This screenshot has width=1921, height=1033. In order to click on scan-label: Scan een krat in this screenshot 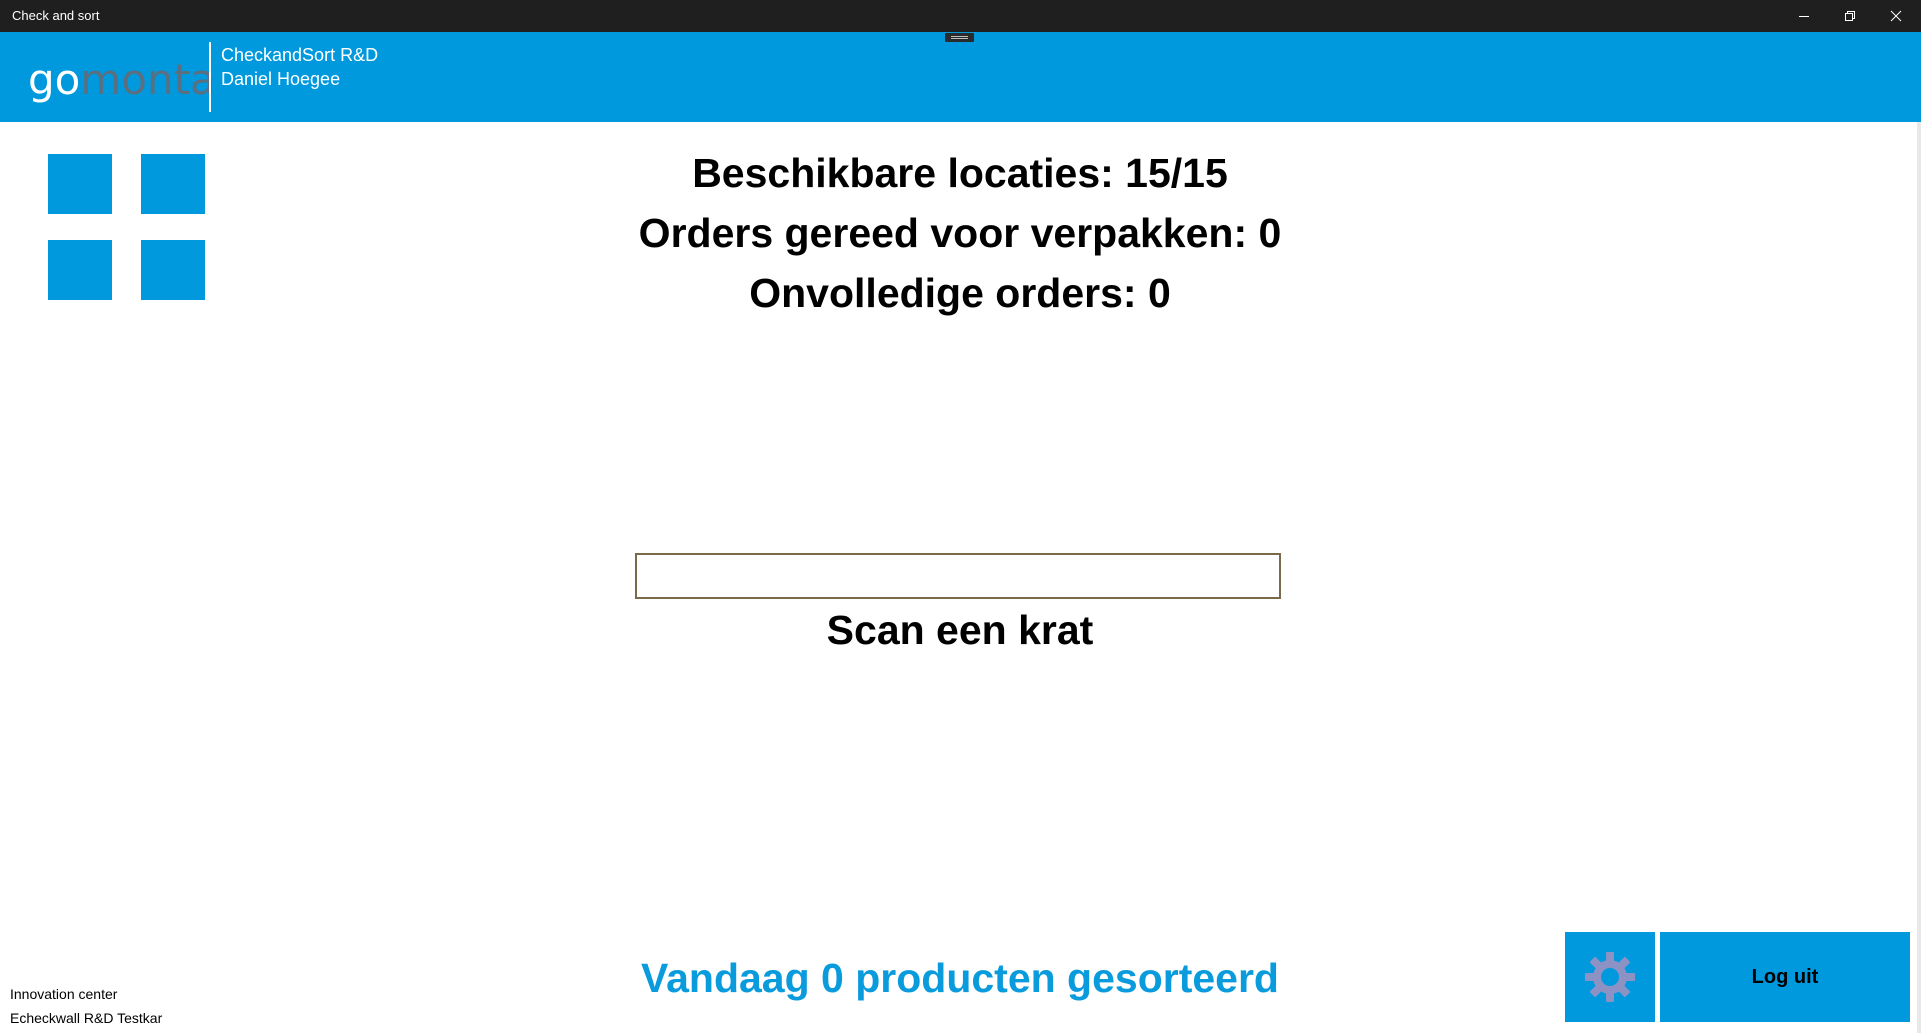, I will do `click(960, 630)`.